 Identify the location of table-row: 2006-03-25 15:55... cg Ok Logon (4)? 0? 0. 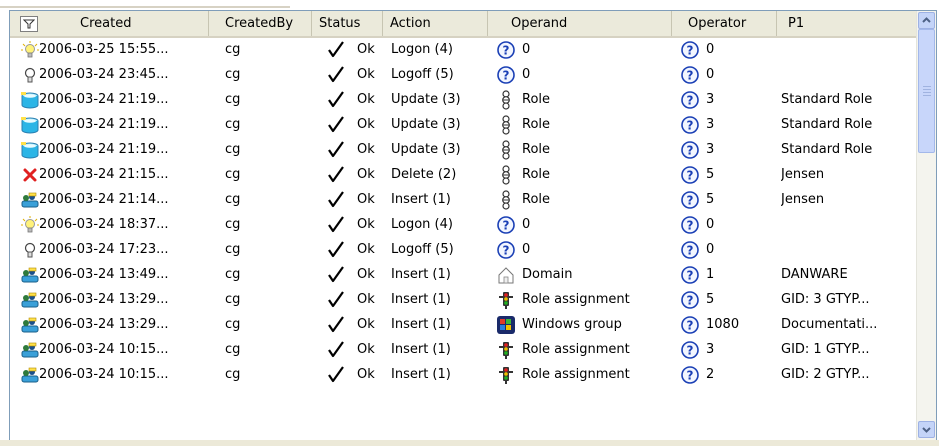
(463, 50).